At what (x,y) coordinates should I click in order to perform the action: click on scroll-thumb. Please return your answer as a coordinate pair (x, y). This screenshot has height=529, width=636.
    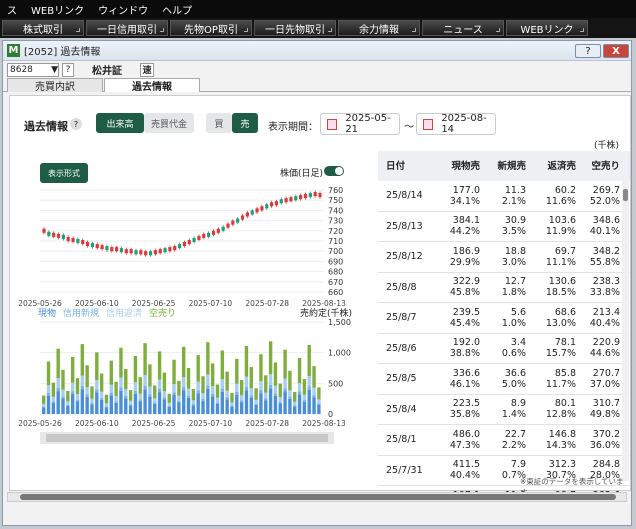
    Looking at the image, I should click on (625, 195).